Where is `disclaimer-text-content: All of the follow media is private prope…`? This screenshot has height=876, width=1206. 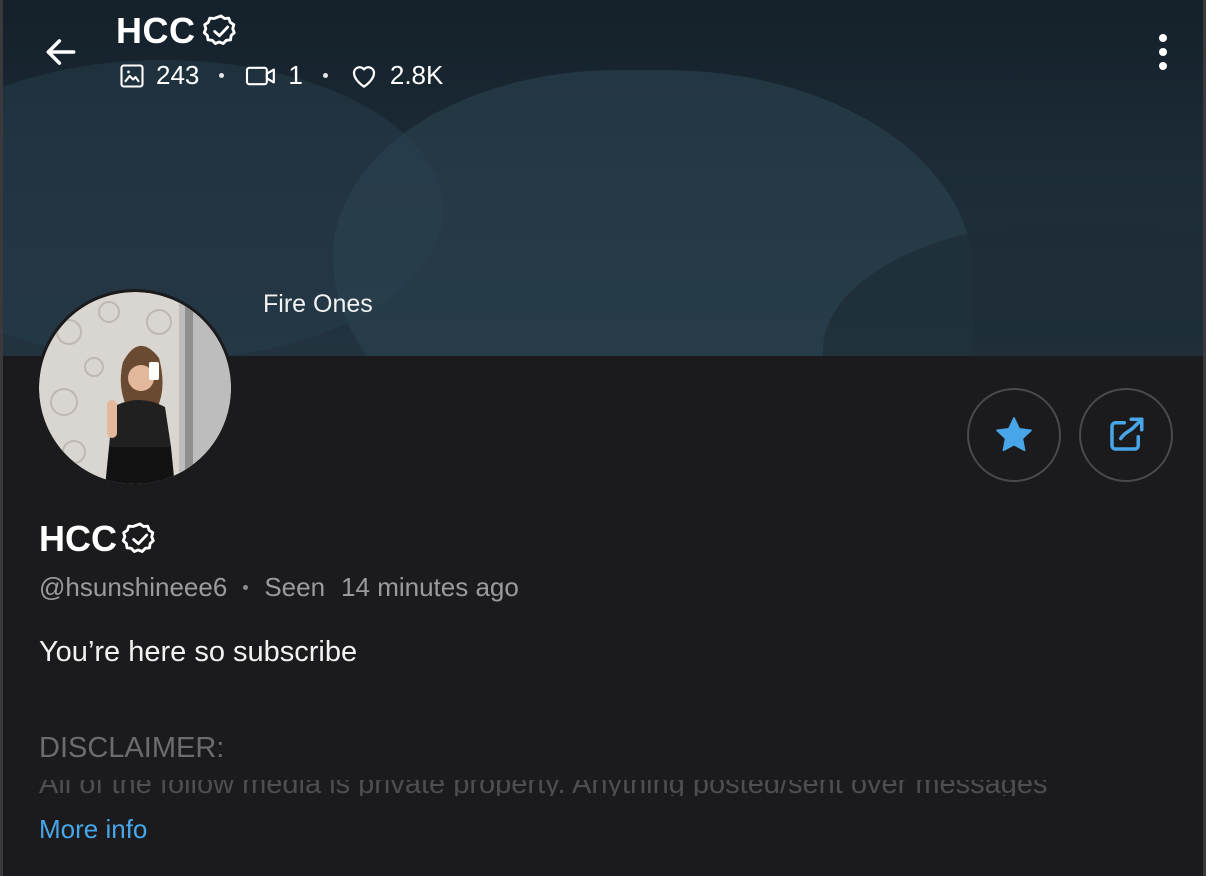 disclaimer-text-content: All of the follow media is private prope… is located at coordinates (543, 788).